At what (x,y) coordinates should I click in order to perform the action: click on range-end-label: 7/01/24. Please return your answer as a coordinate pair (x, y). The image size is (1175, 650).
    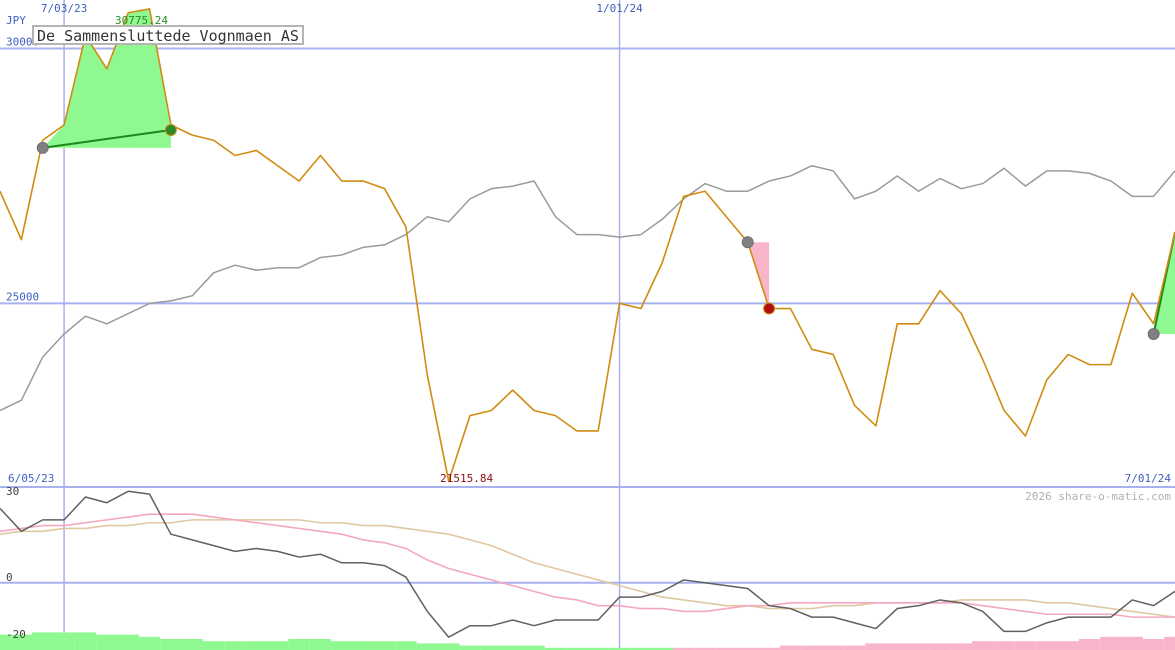
    Looking at the image, I should click on (1148, 478).